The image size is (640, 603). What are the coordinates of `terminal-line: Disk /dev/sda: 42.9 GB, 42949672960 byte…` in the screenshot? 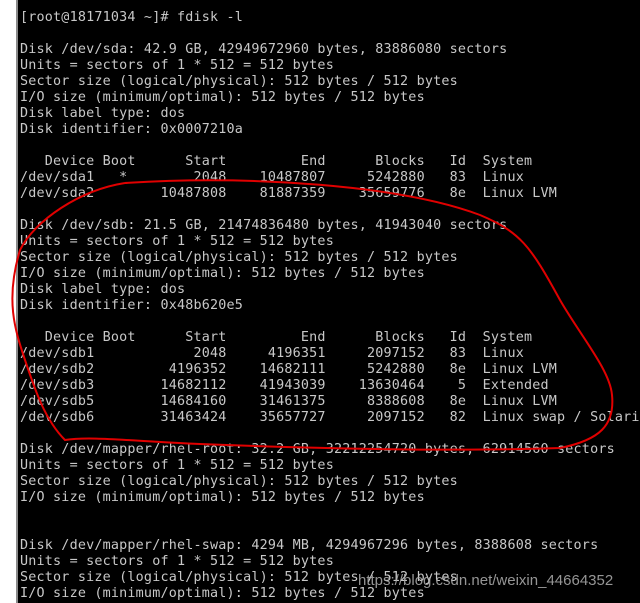 It's located at (264, 49).